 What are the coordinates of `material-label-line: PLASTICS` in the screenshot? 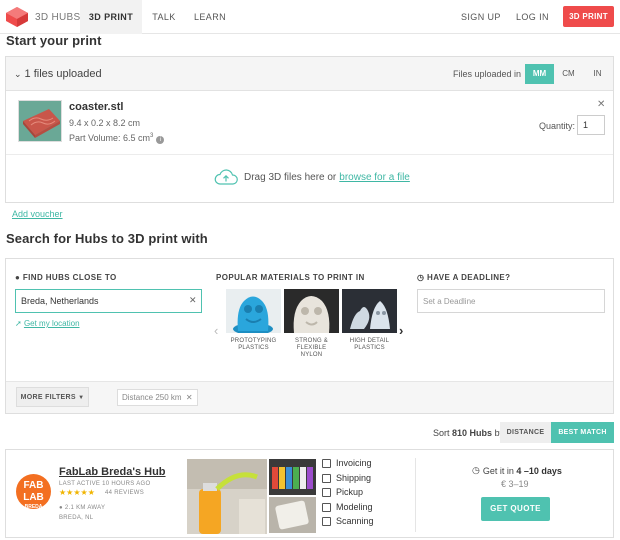 It's located at (253, 348).